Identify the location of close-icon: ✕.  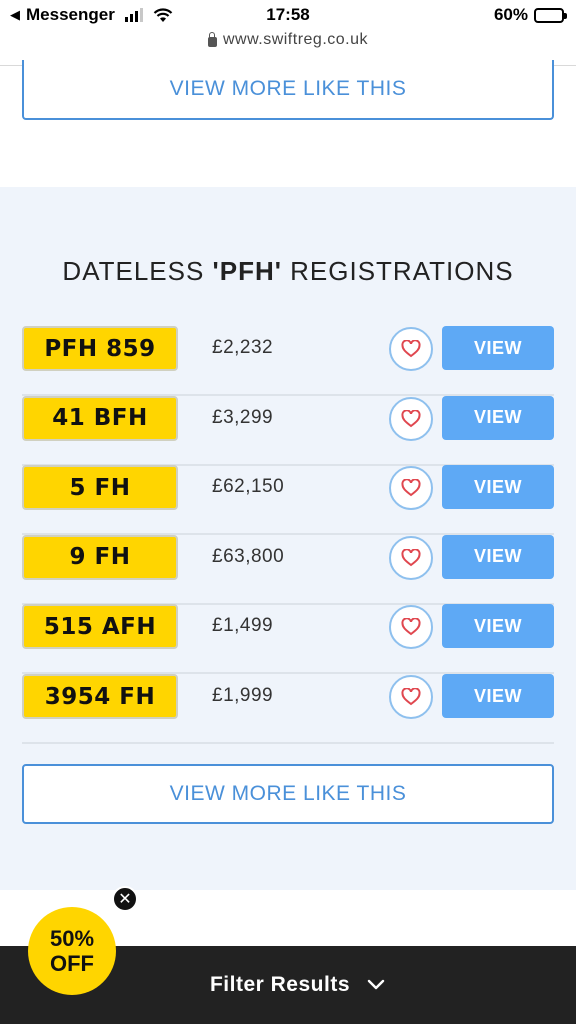
(125, 899).